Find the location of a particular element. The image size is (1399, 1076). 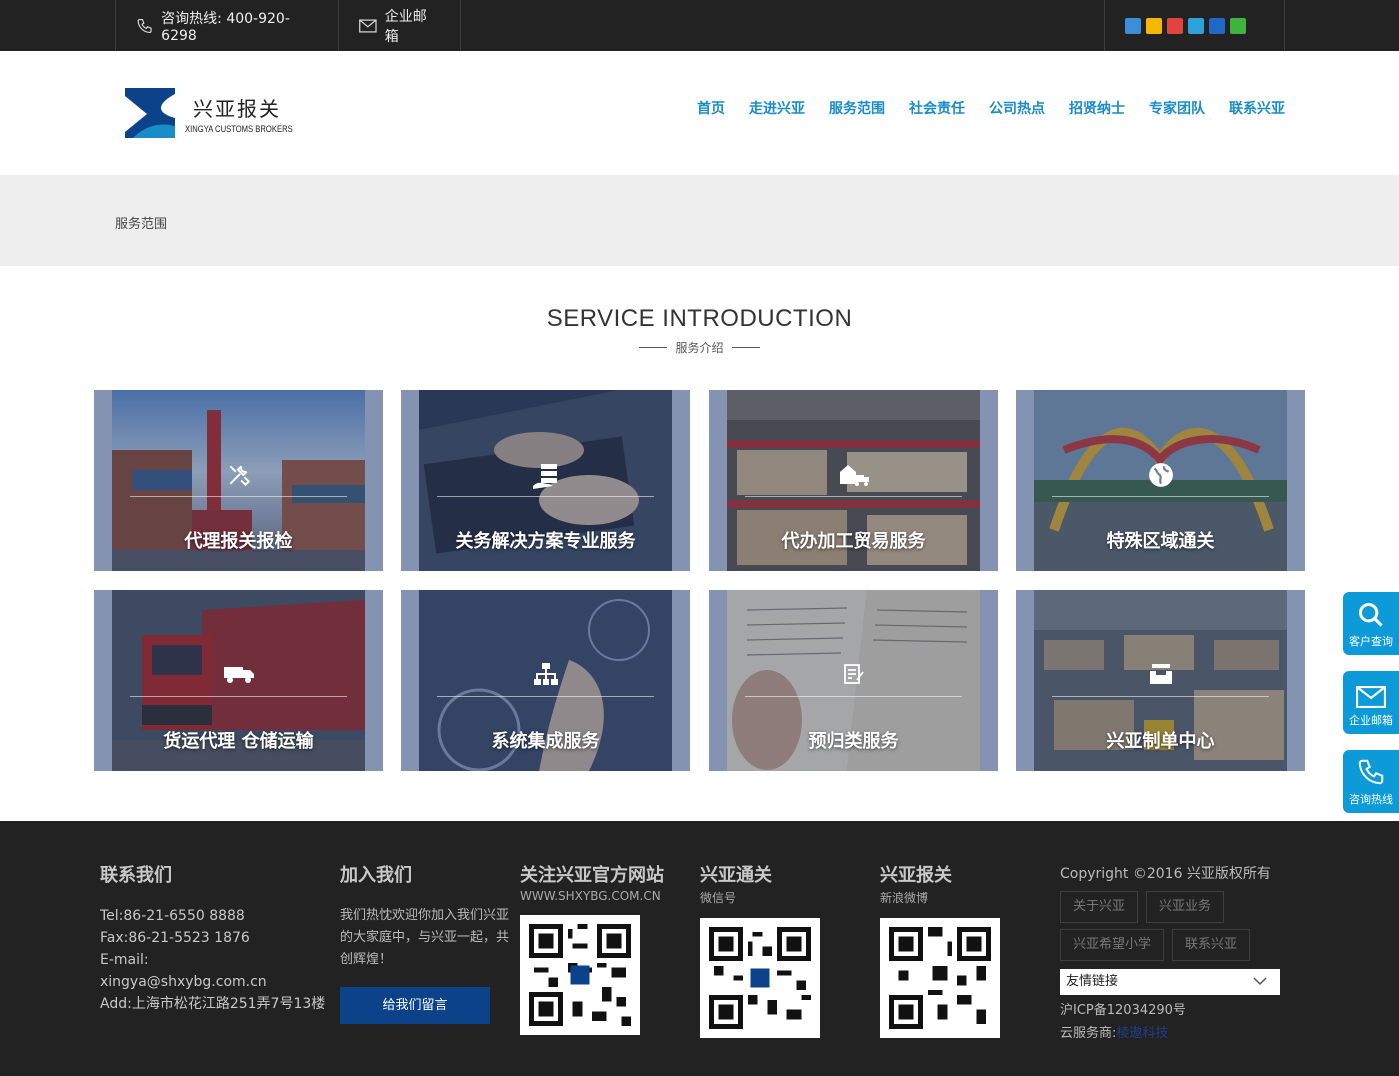

nav-careers: 招贤纳士 is located at coordinates (1097, 108).